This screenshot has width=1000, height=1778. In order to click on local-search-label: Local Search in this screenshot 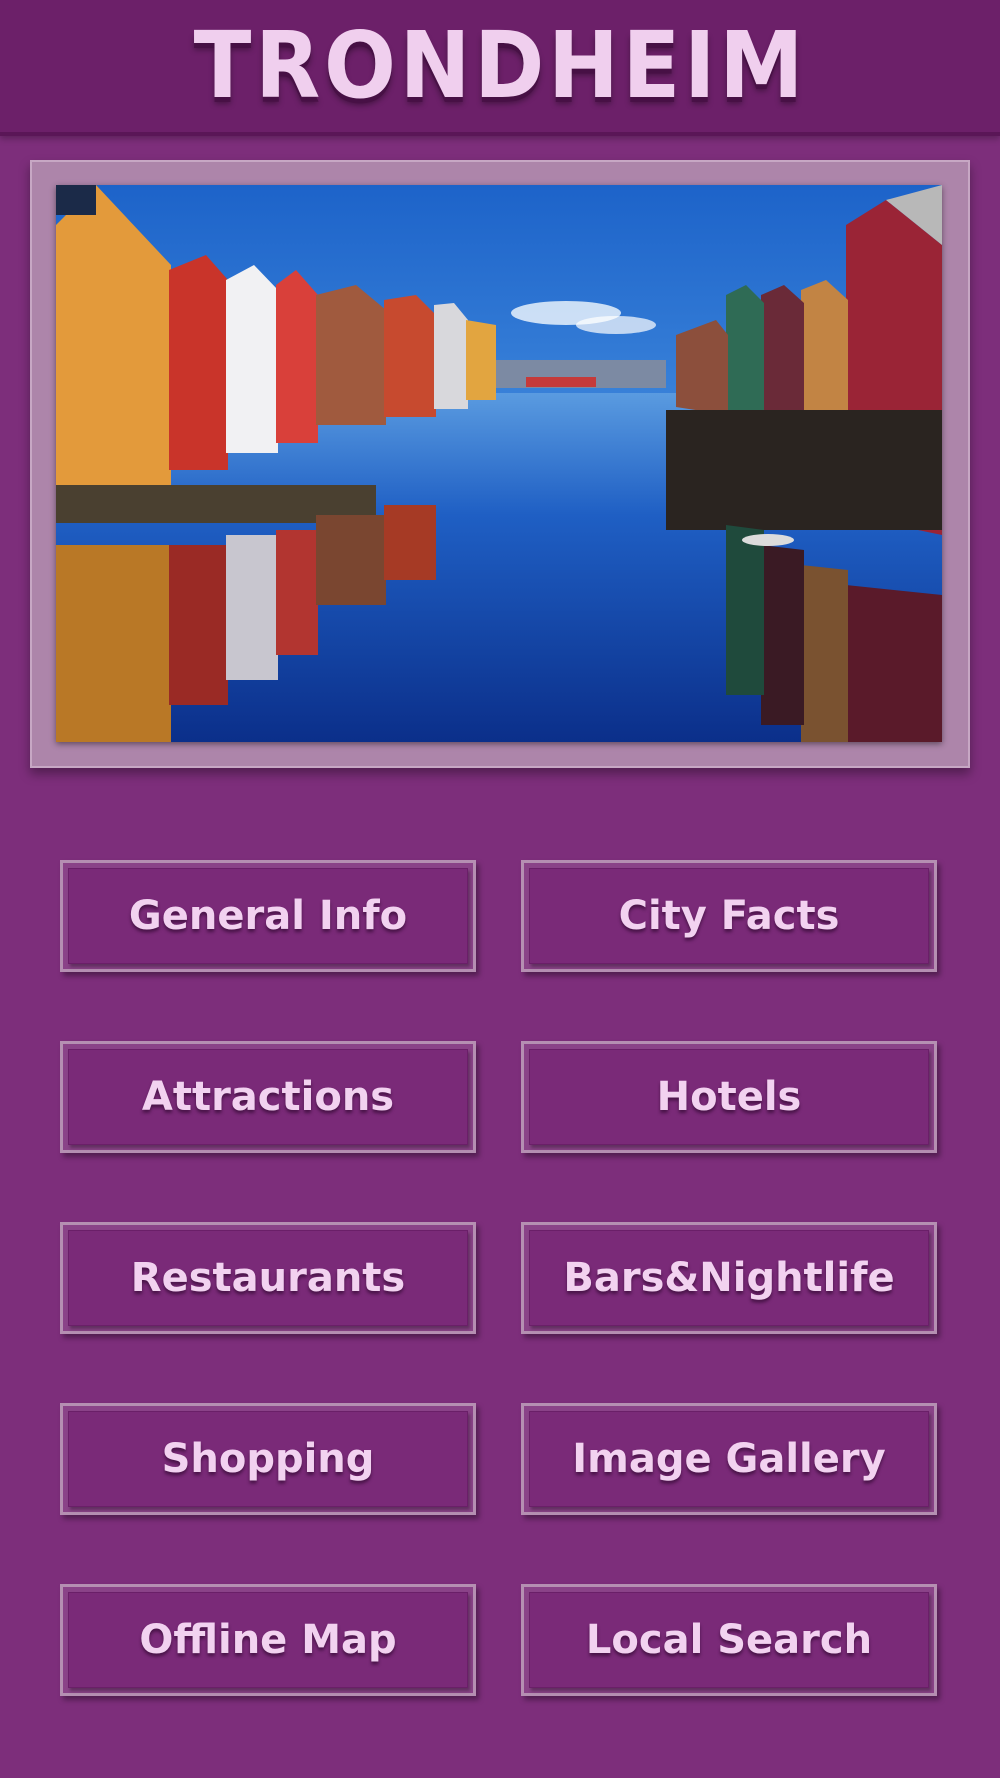, I will do `click(729, 1640)`.